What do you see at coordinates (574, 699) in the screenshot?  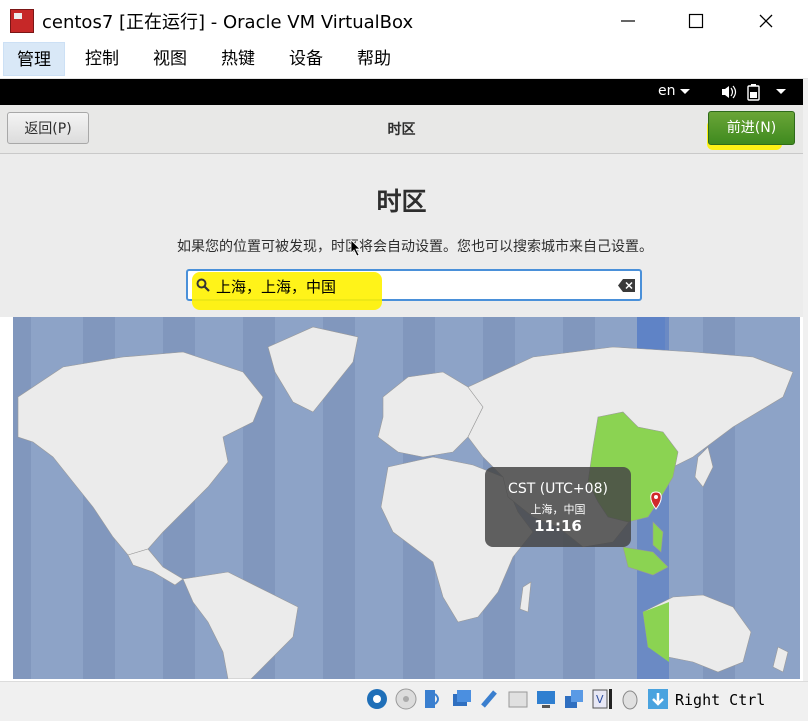 I see `network-adapter-icon` at bounding box center [574, 699].